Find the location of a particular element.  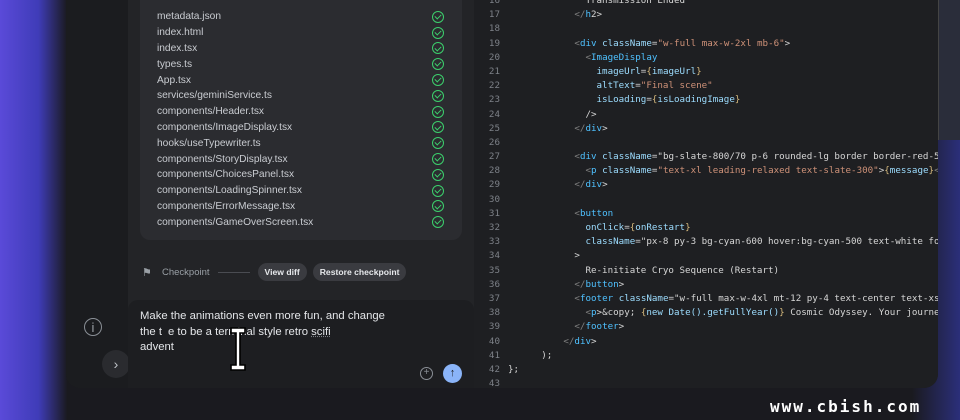

line-number: 16 is located at coordinates (494, 3).